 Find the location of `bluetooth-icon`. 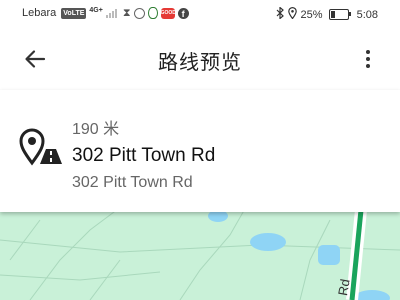

bluetooth-icon is located at coordinates (280, 14).